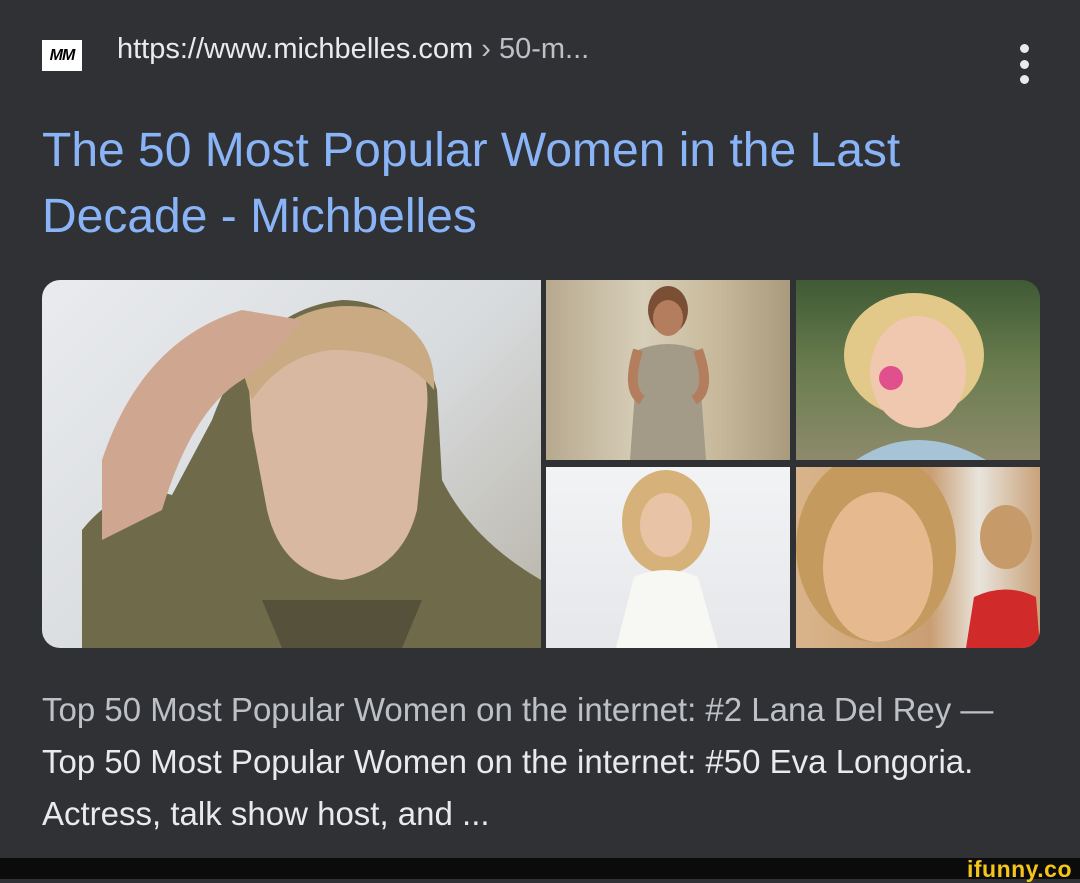  I want to click on more-vert-icon, so click(1024, 64).